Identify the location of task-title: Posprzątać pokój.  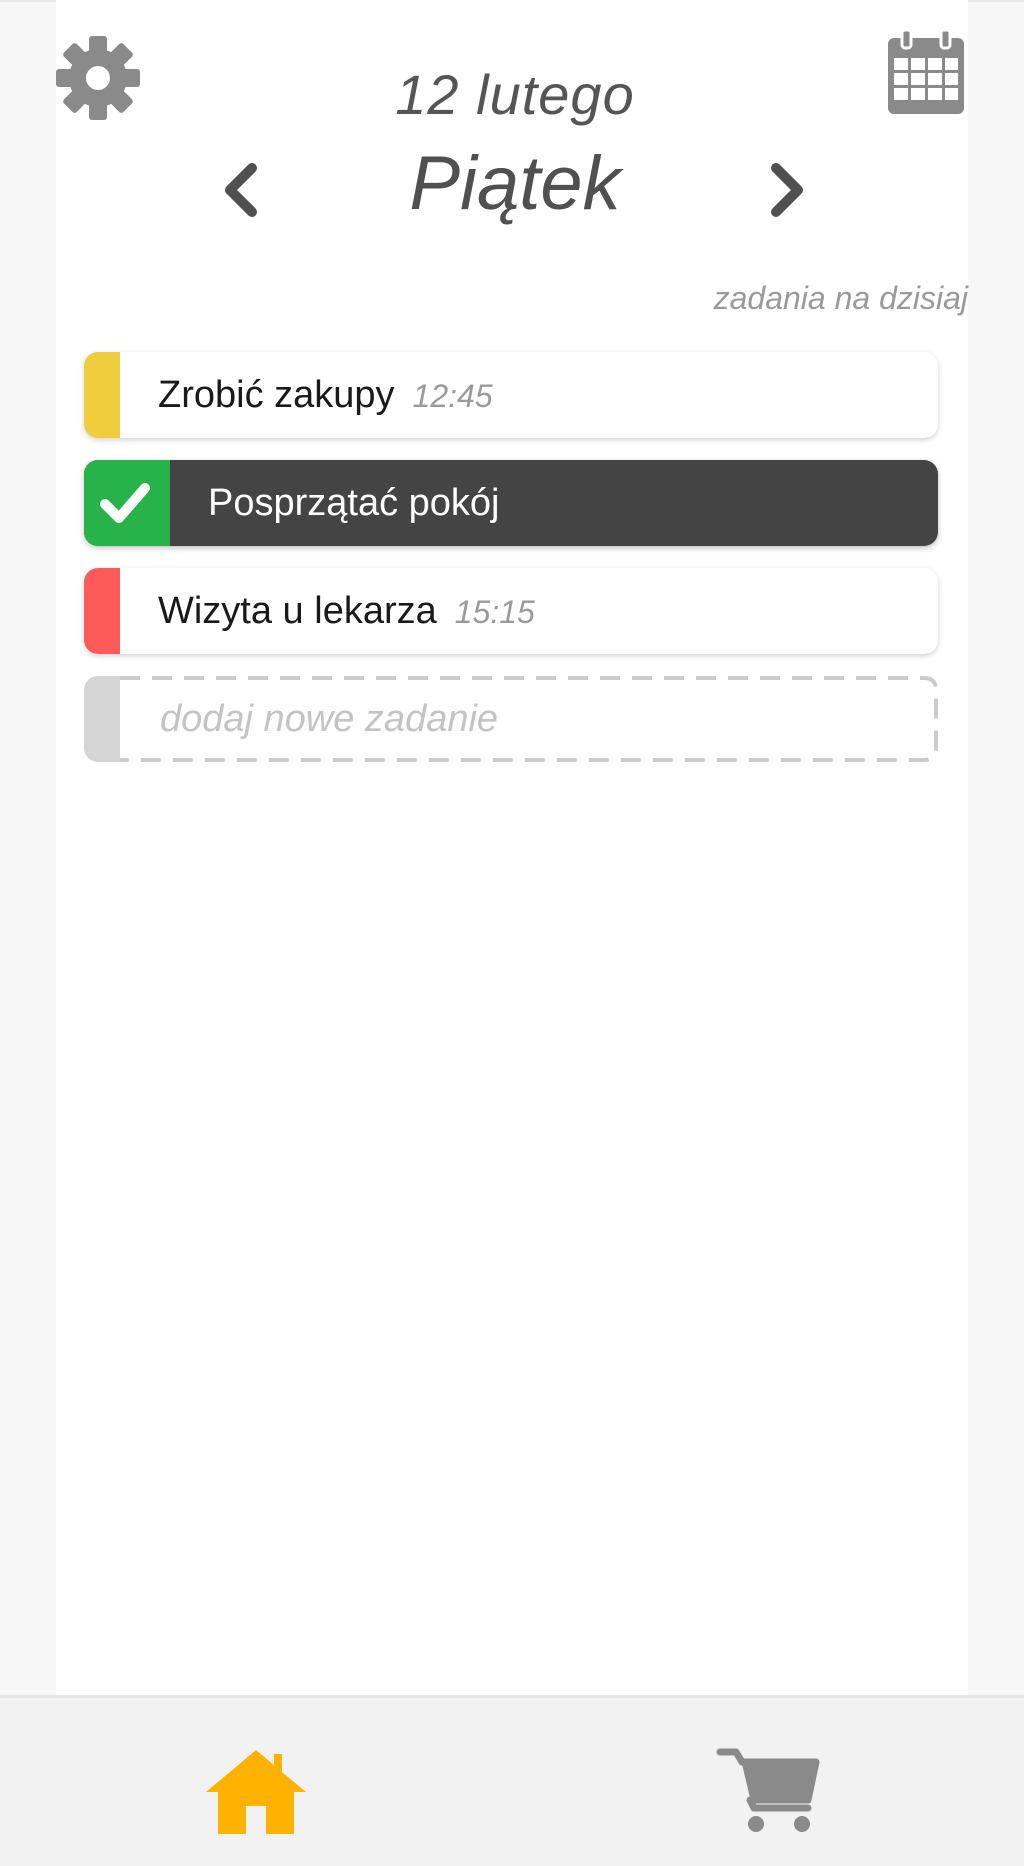
(354, 503).